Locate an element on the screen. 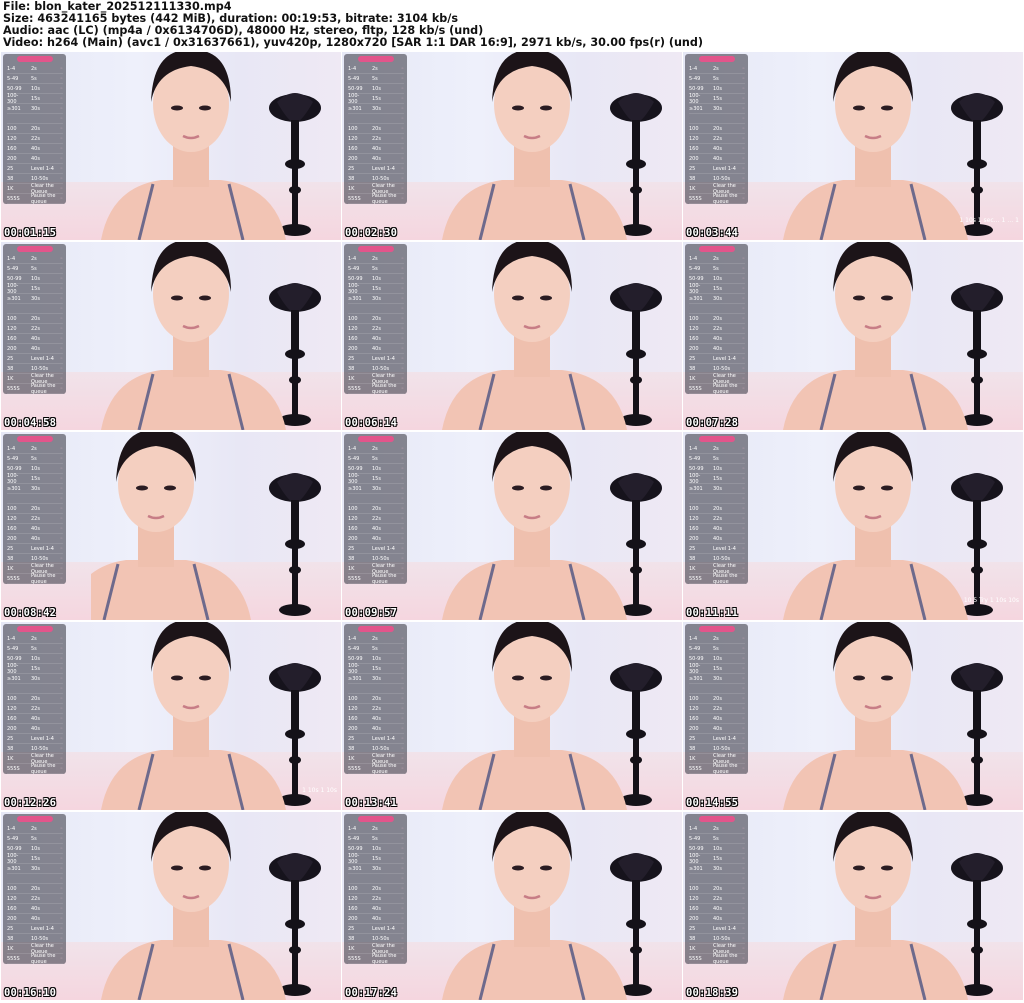  tip-amount: 200 is located at coordinates (12, 729).